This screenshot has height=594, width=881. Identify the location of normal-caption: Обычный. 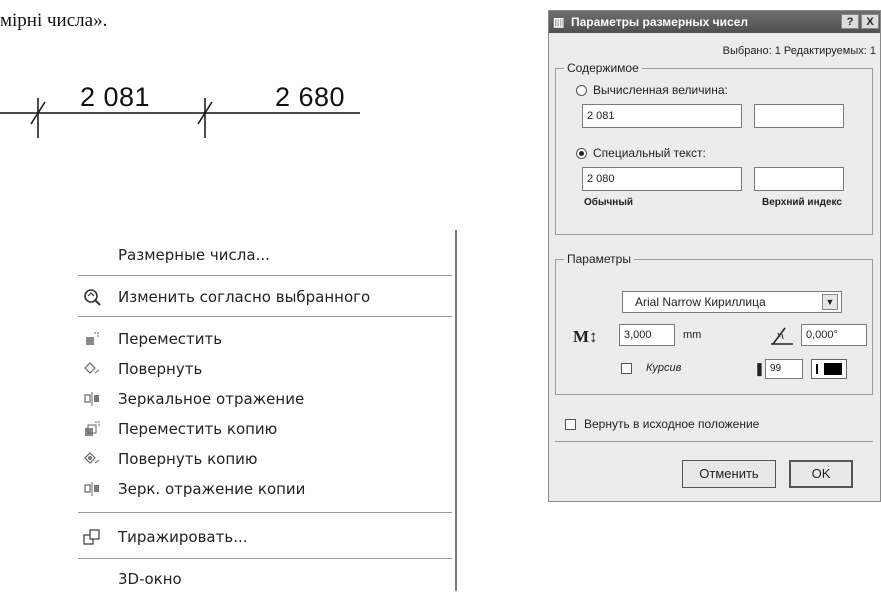
(609, 202).